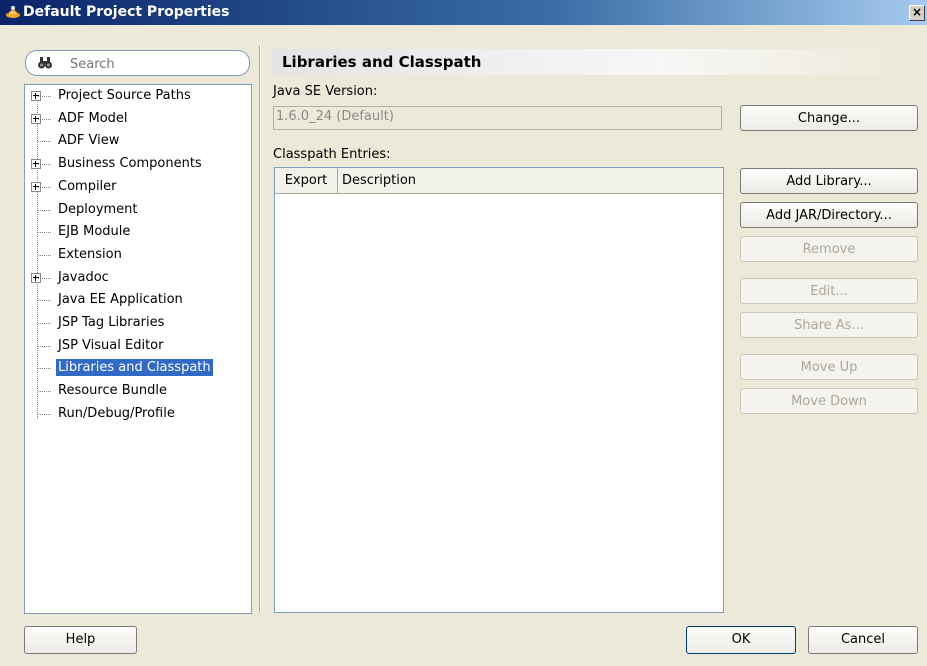 The image size is (927, 666). What do you see at coordinates (137, 141) in the screenshot?
I see `tree-item: ADF View` at bounding box center [137, 141].